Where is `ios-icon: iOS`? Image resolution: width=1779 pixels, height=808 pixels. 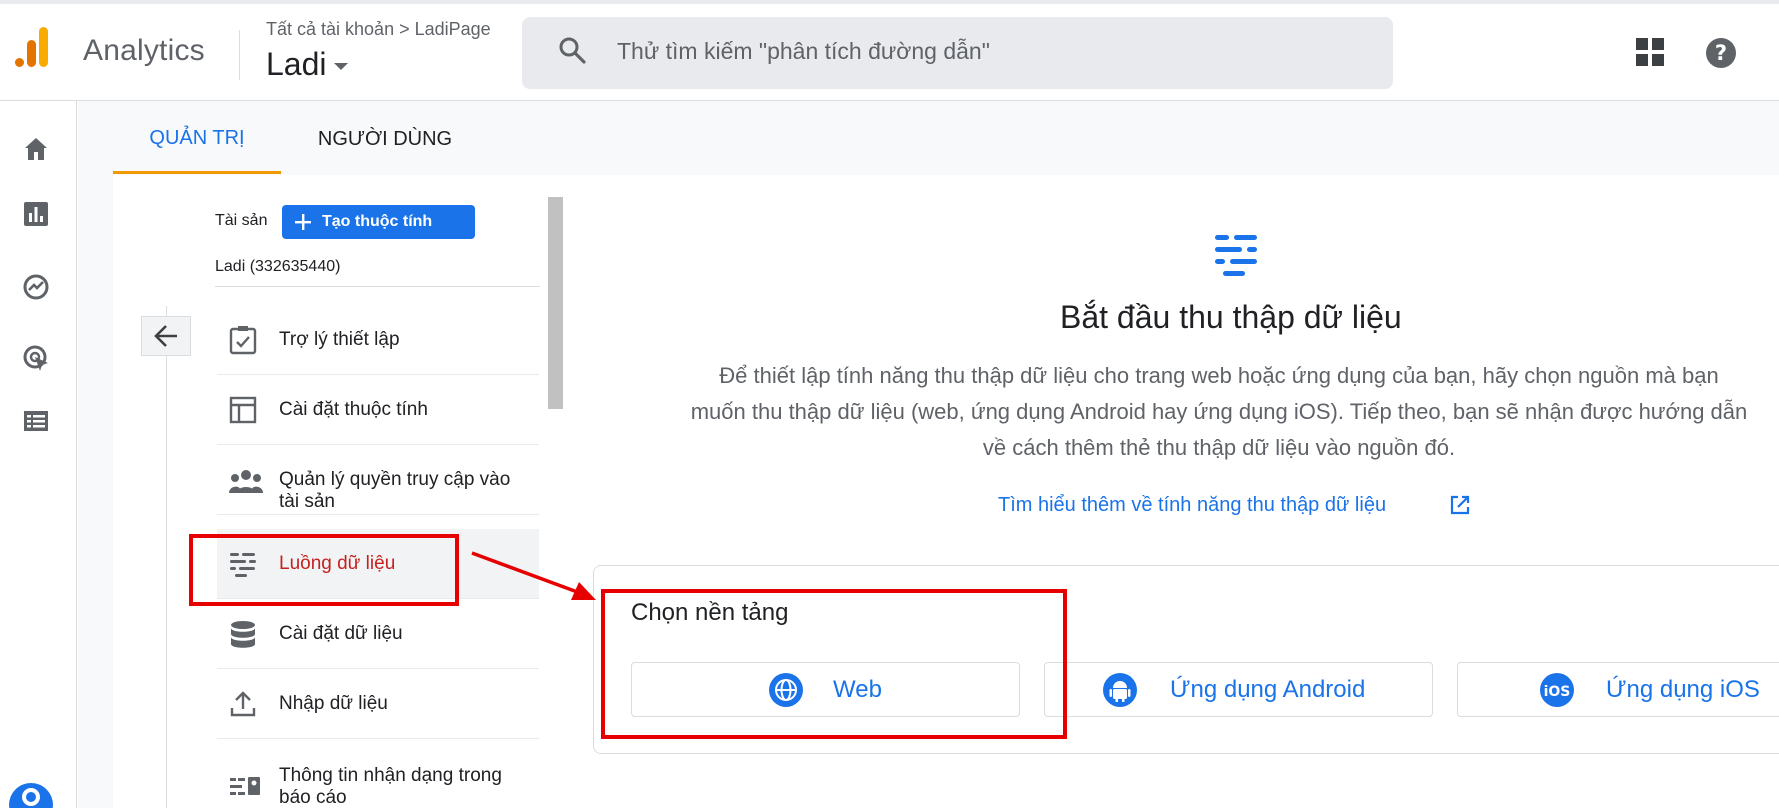
ios-icon: iOS is located at coordinates (1557, 690).